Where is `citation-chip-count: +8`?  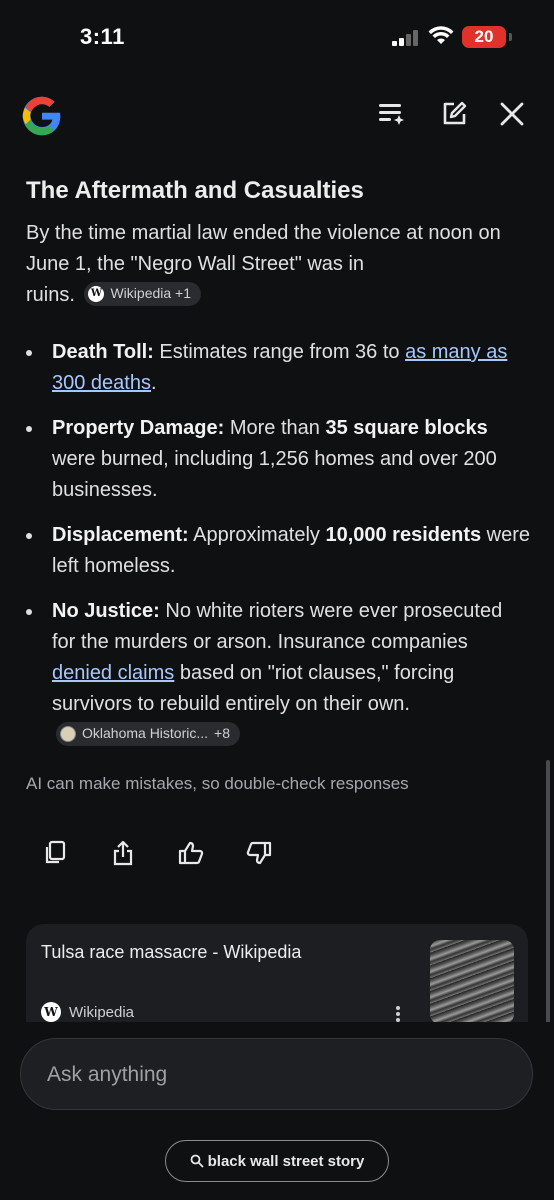 citation-chip-count: +8 is located at coordinates (222, 733).